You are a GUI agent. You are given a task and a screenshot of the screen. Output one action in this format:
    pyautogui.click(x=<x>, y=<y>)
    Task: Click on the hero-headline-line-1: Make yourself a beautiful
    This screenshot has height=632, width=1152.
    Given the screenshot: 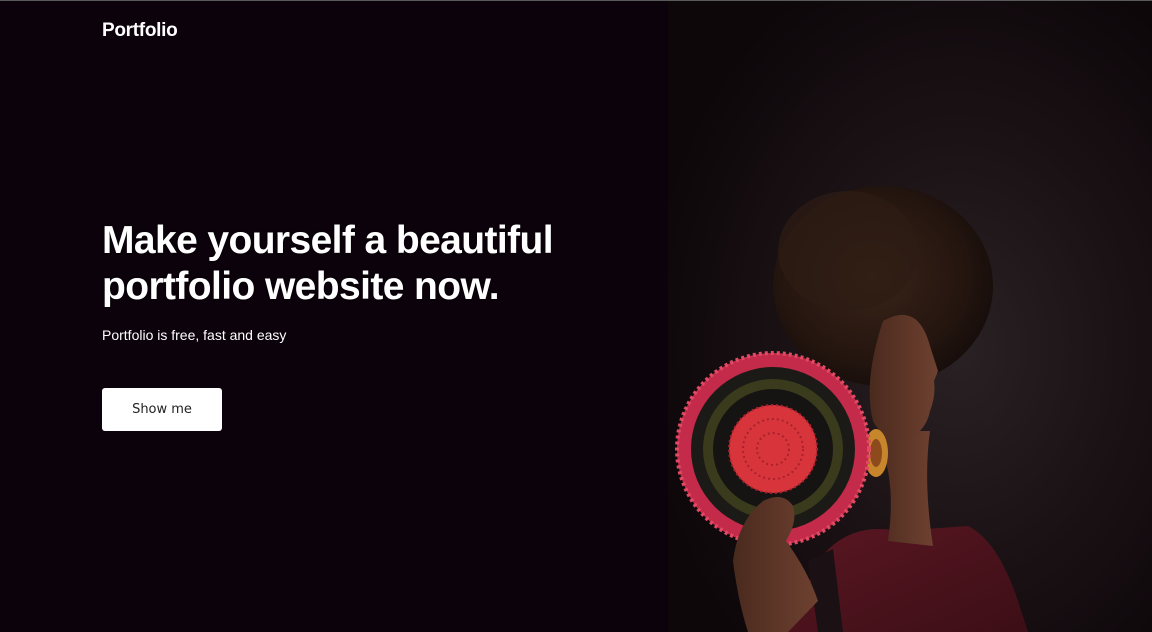 What is the action you would take?
    pyautogui.click(x=328, y=240)
    